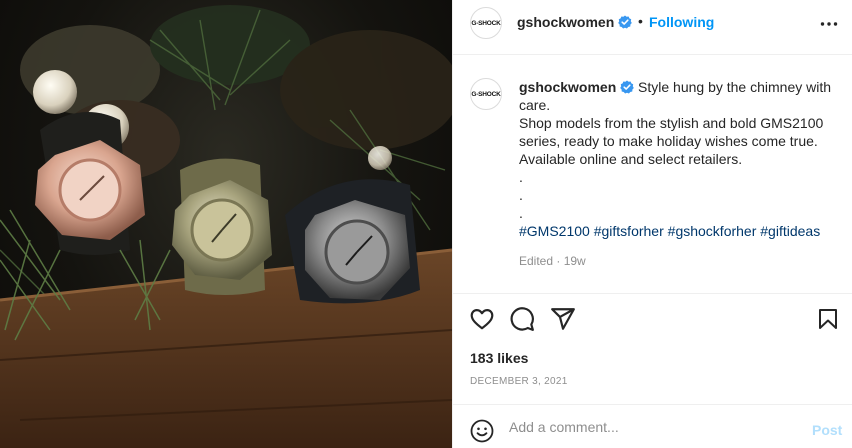 This screenshot has height=448, width=852. What do you see at coordinates (522, 319) in the screenshot?
I see `comment-icon` at bounding box center [522, 319].